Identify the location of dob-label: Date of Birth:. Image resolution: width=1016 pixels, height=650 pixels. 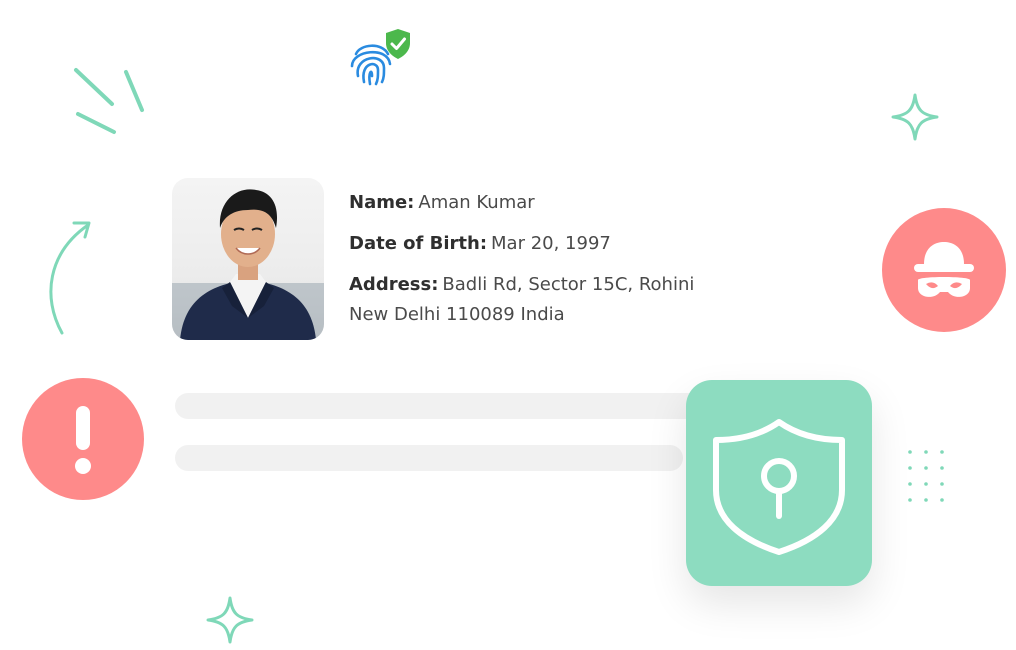
(418, 243).